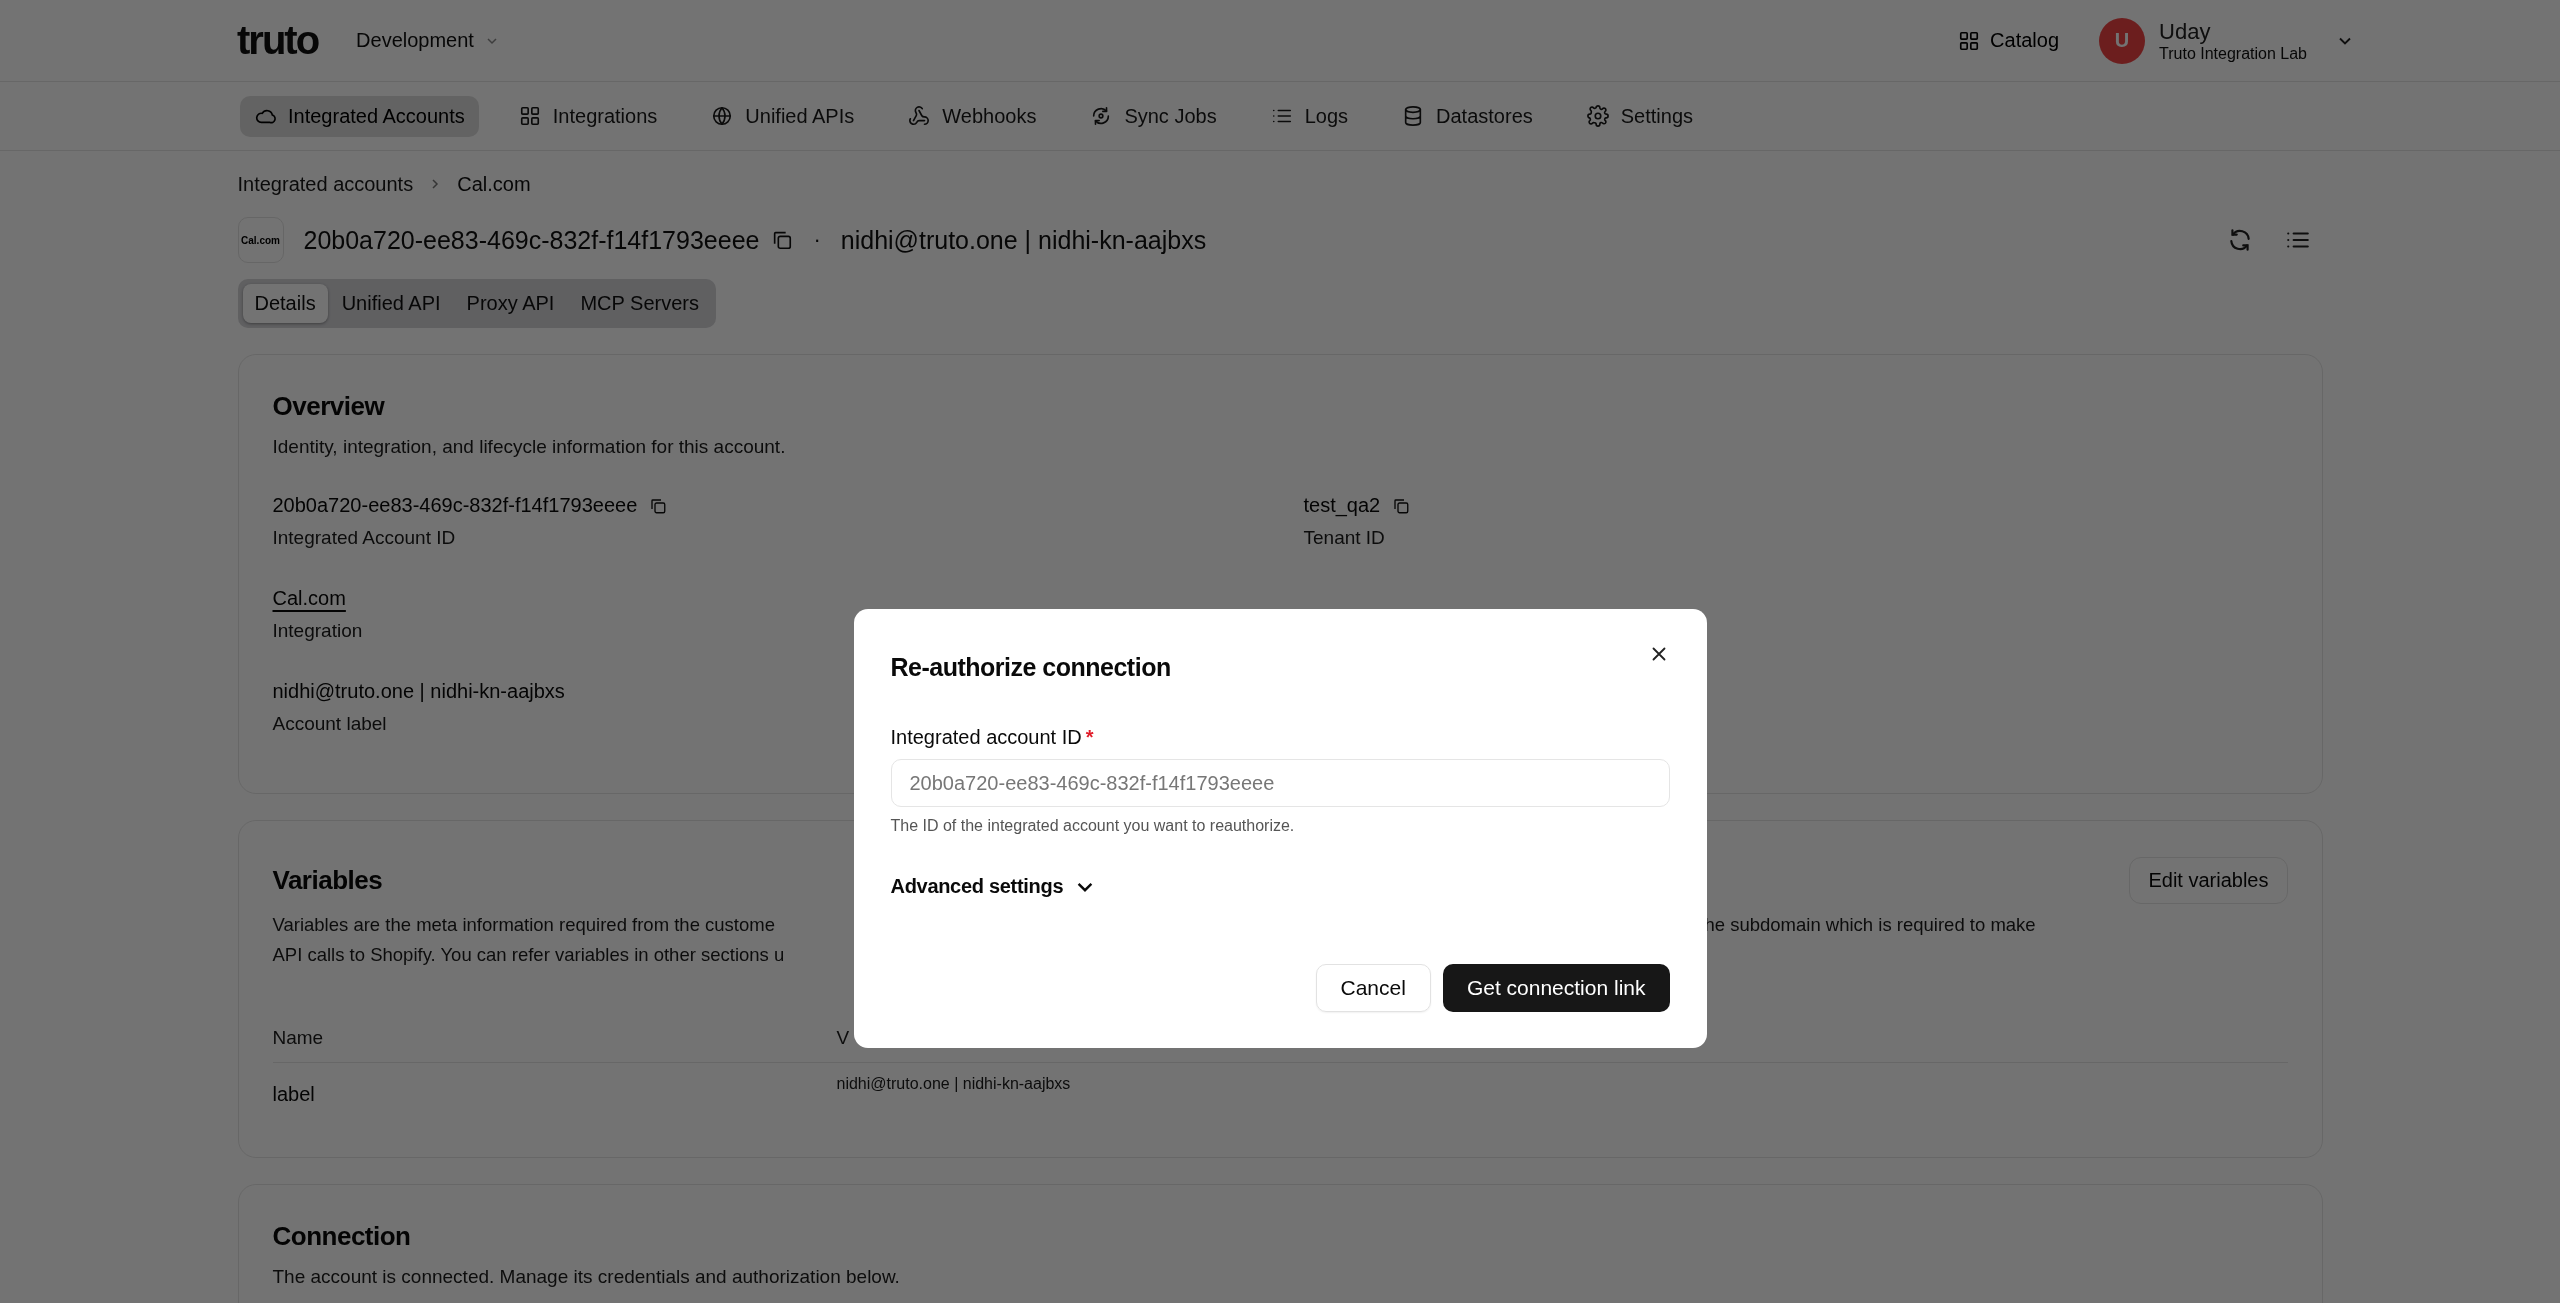 The width and height of the screenshot is (2560, 1303). I want to click on field-label: Integrated Account ID, so click(364, 538).